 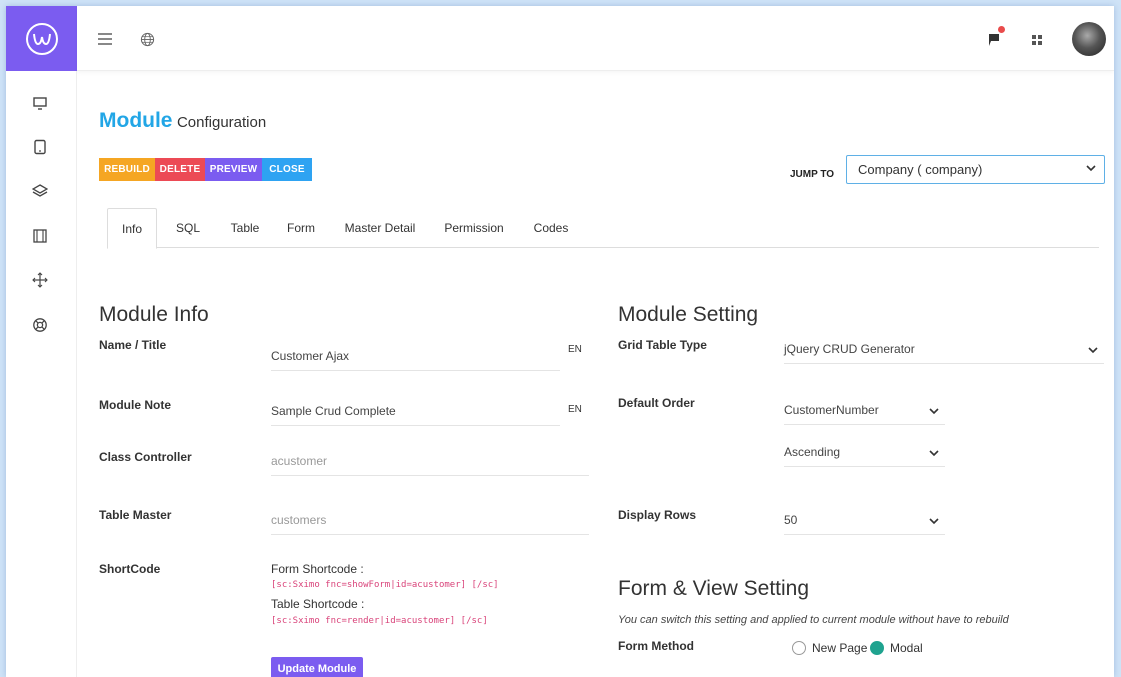 I want to click on delete-button: DELETE, so click(x=180, y=169).